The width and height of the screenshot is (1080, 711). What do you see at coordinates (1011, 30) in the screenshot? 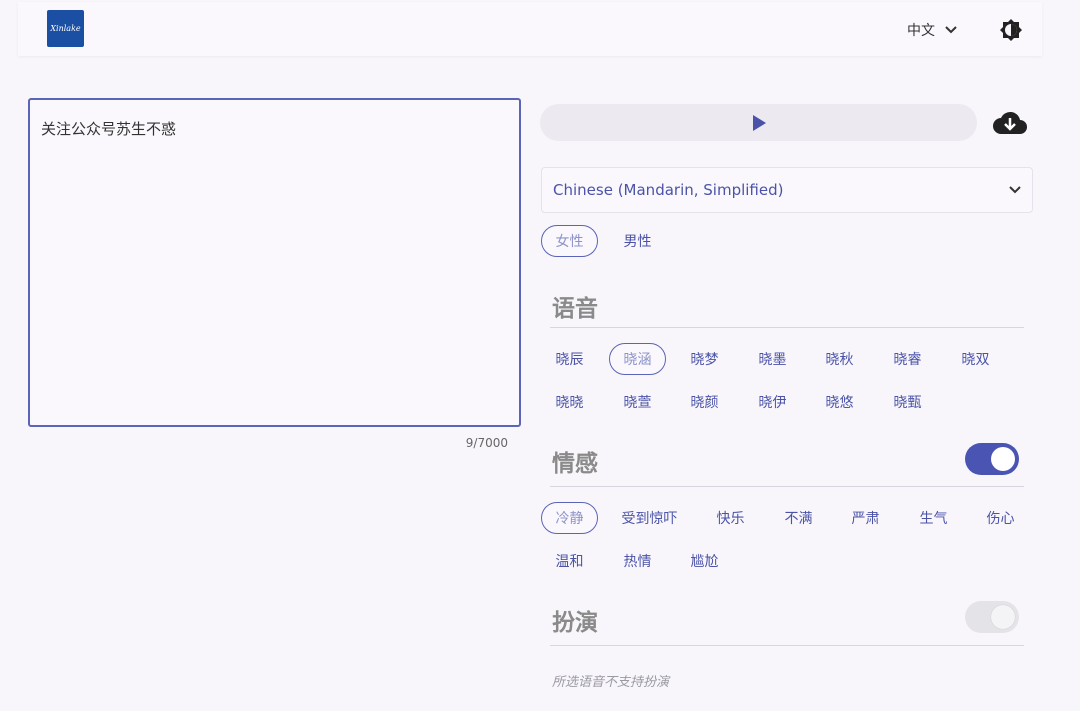
I see `theme-toggle-icon` at bounding box center [1011, 30].